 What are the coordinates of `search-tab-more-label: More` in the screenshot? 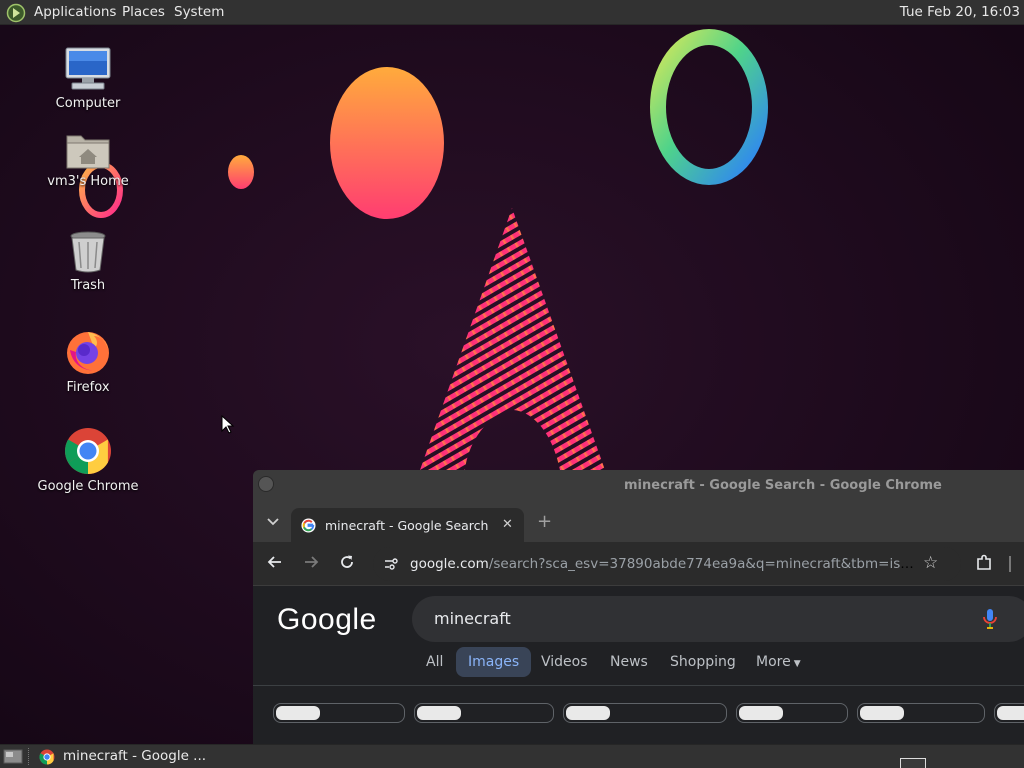 It's located at (773, 662).